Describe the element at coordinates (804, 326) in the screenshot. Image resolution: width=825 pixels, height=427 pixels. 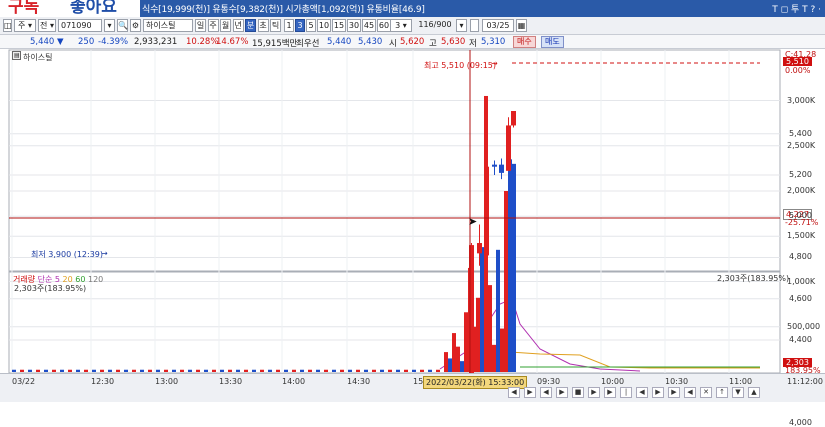
I see `volume-tick-label: 500,000` at that location.